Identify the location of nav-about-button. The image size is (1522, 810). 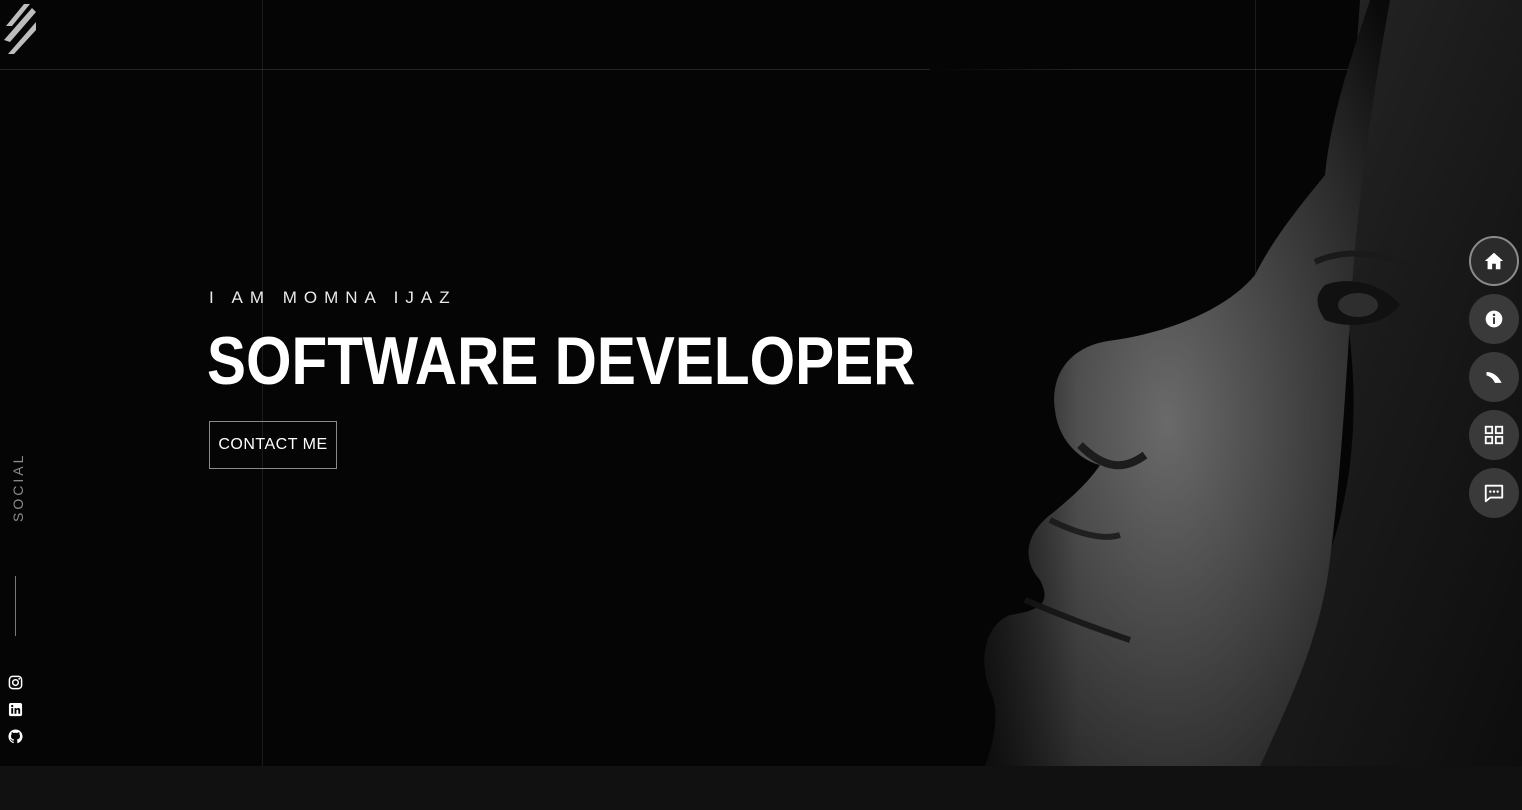
(1494, 319).